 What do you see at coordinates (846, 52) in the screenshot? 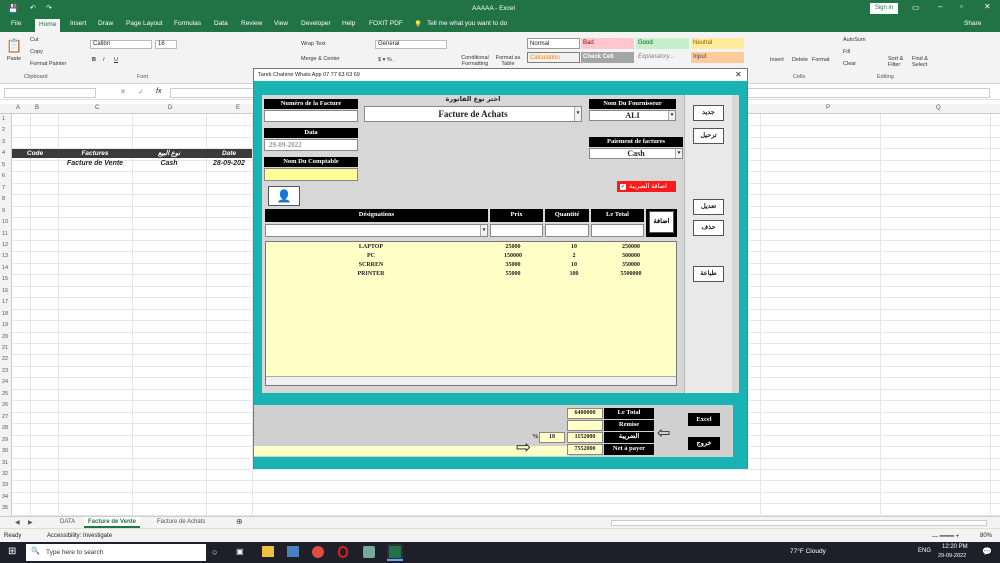
I see `fill-button: Fill` at bounding box center [846, 52].